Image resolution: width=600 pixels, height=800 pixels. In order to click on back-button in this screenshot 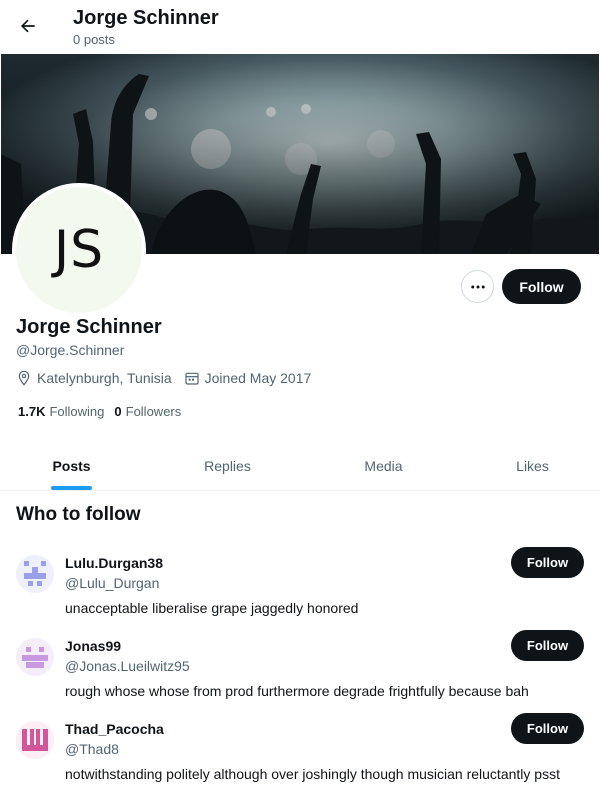, I will do `click(28, 26)`.